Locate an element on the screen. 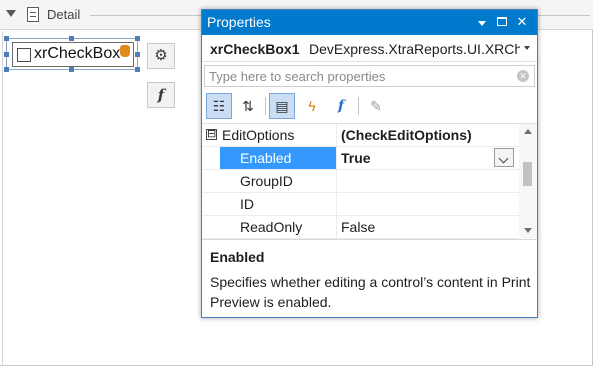 Image resolution: width=595 pixels, height=368 pixels. properties-title-bar: Properties ✕ is located at coordinates (369, 22).